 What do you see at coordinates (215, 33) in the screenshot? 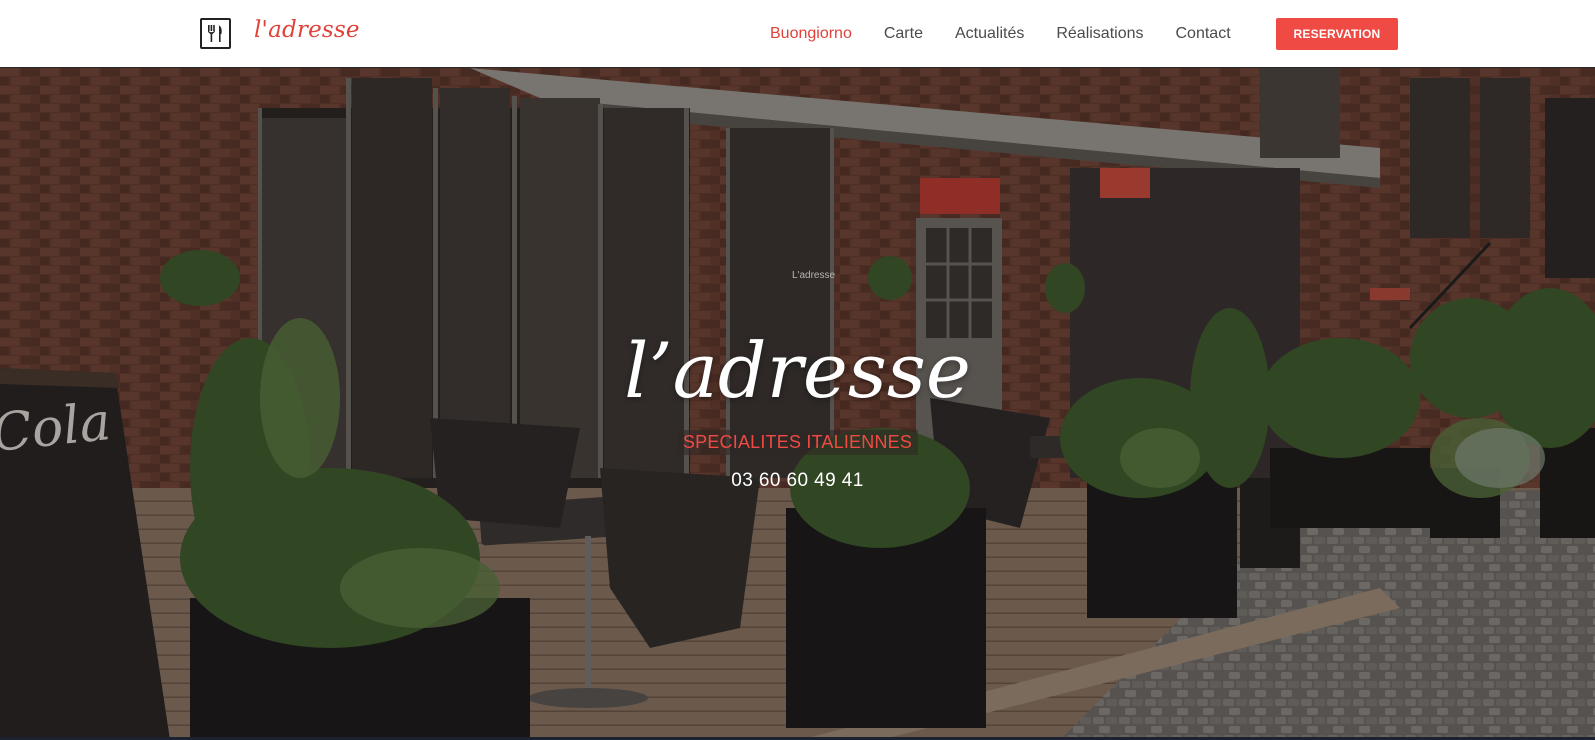
I see `fork-knife-icon` at bounding box center [215, 33].